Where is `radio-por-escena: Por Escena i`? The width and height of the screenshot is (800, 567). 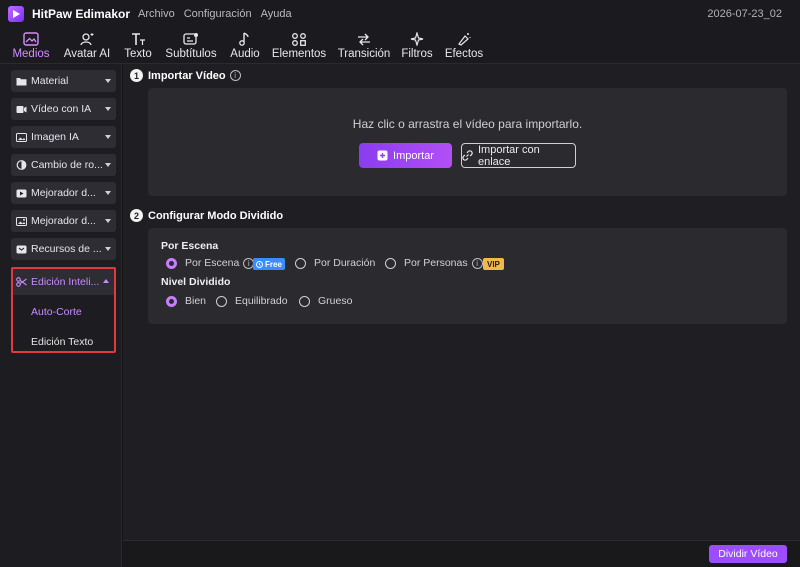 radio-por-escena: Por Escena i is located at coordinates (210, 263).